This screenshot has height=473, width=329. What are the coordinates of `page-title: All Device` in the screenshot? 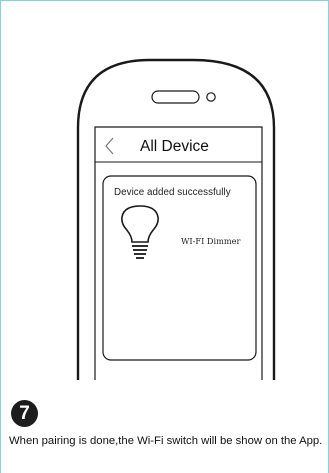 It's located at (174, 146).